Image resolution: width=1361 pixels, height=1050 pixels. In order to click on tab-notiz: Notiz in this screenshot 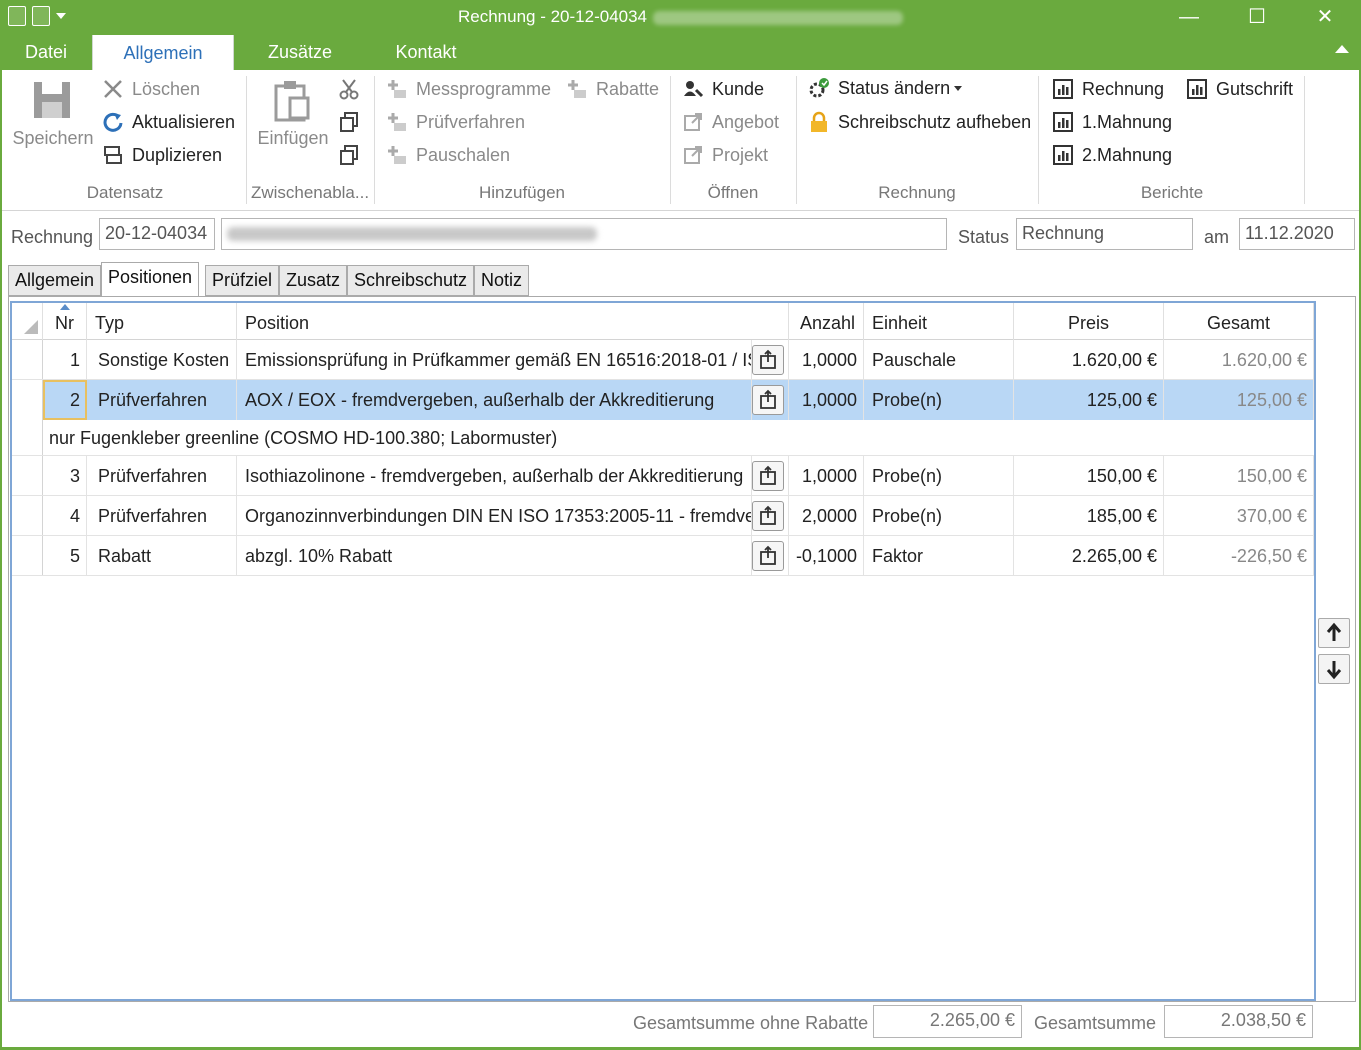, I will do `click(502, 280)`.